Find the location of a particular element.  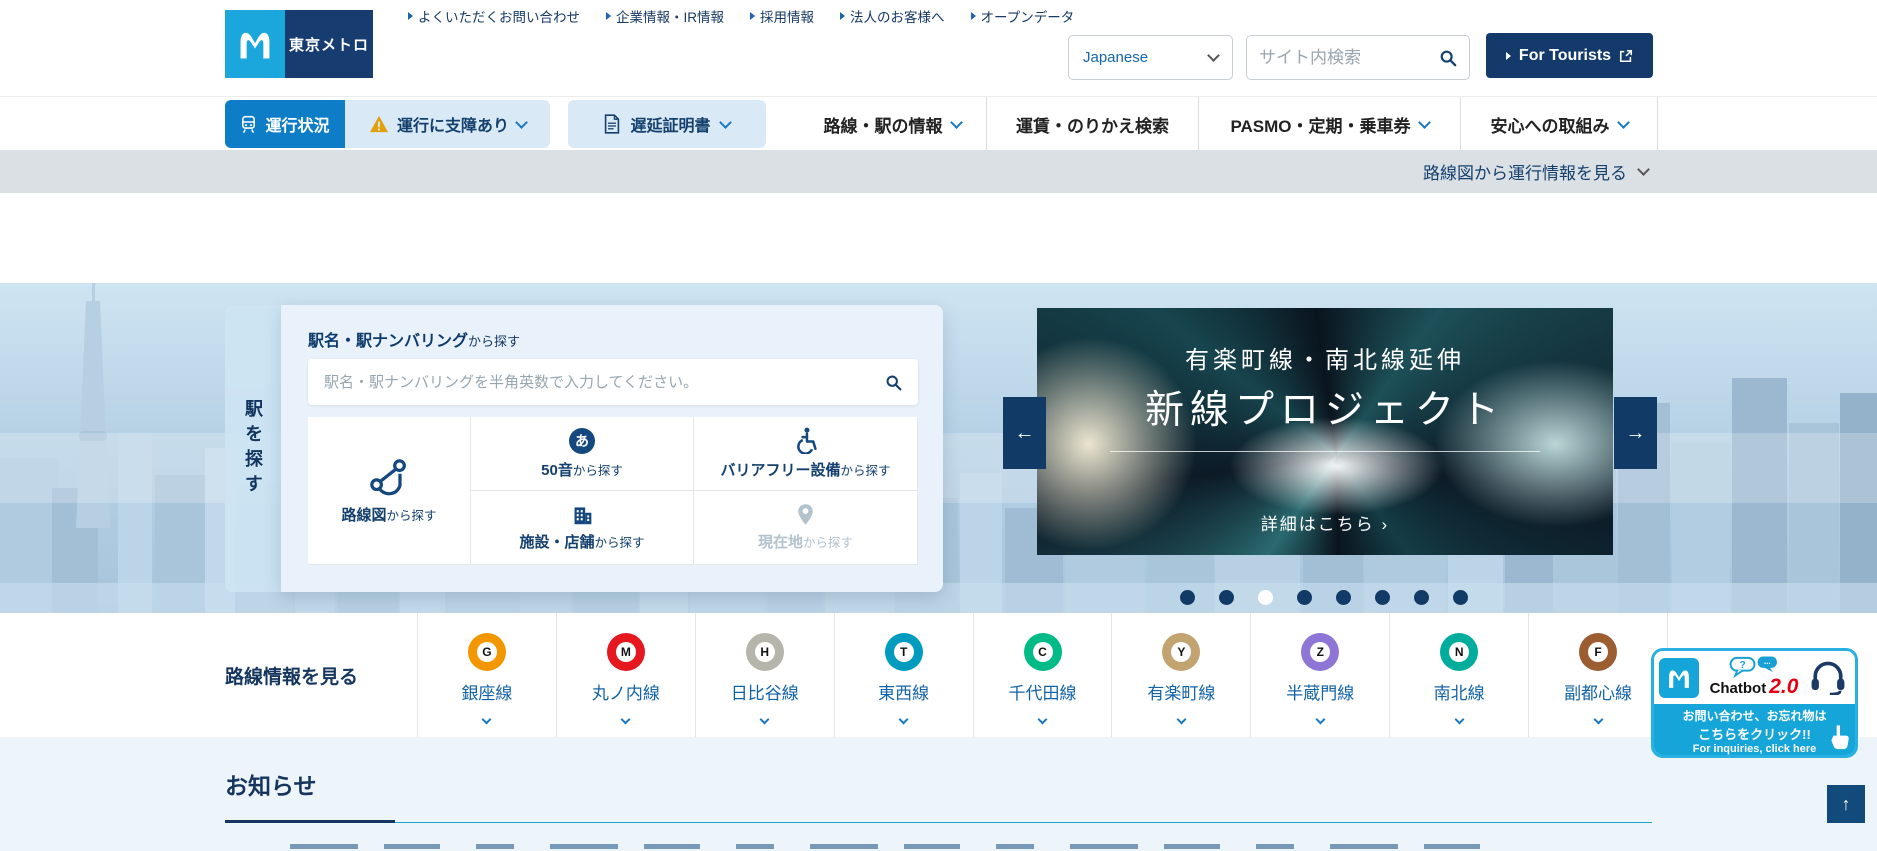

option-label: バリアフリー設備から探す is located at coordinates (805, 470).